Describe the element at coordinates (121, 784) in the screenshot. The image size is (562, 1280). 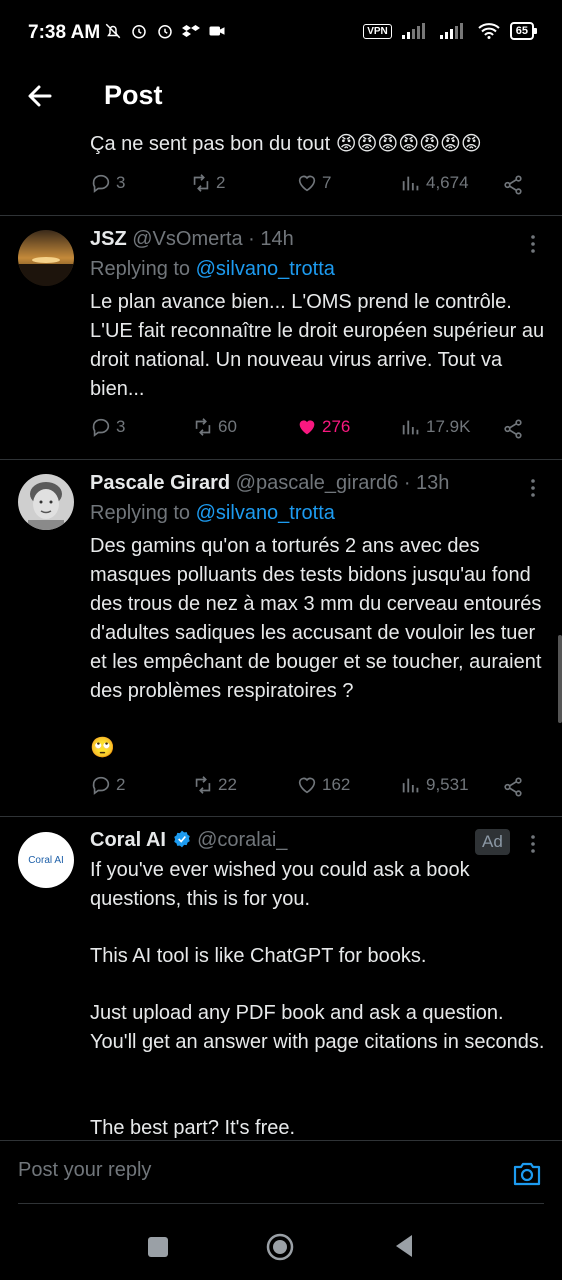
I see `reply-count: 2` at that location.